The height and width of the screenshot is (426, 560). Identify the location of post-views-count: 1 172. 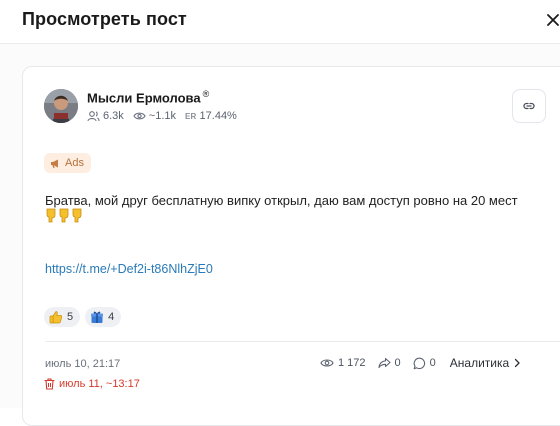
(352, 363).